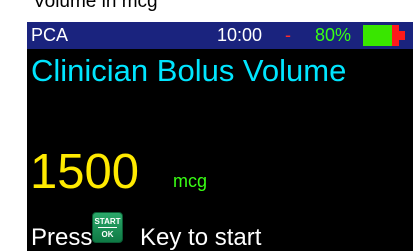 The image size is (413, 251). Describe the element at coordinates (107, 221) in the screenshot. I see `start-key-label: START` at that location.